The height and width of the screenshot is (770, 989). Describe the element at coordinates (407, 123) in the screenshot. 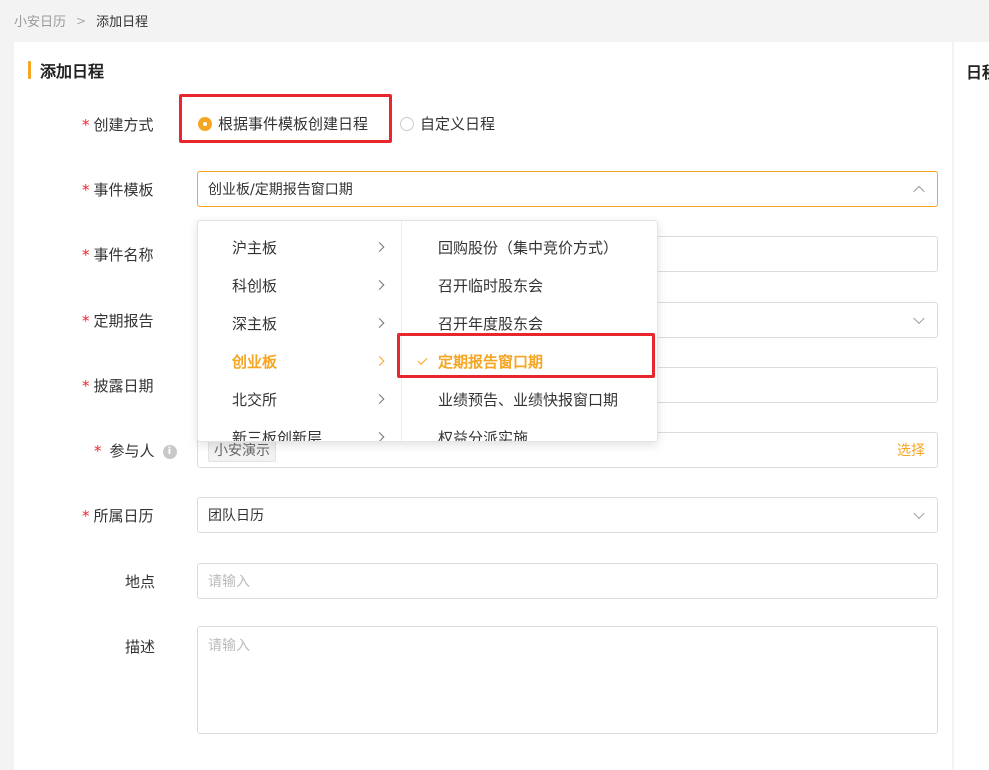

I see `radio-unchecked-icon` at that location.